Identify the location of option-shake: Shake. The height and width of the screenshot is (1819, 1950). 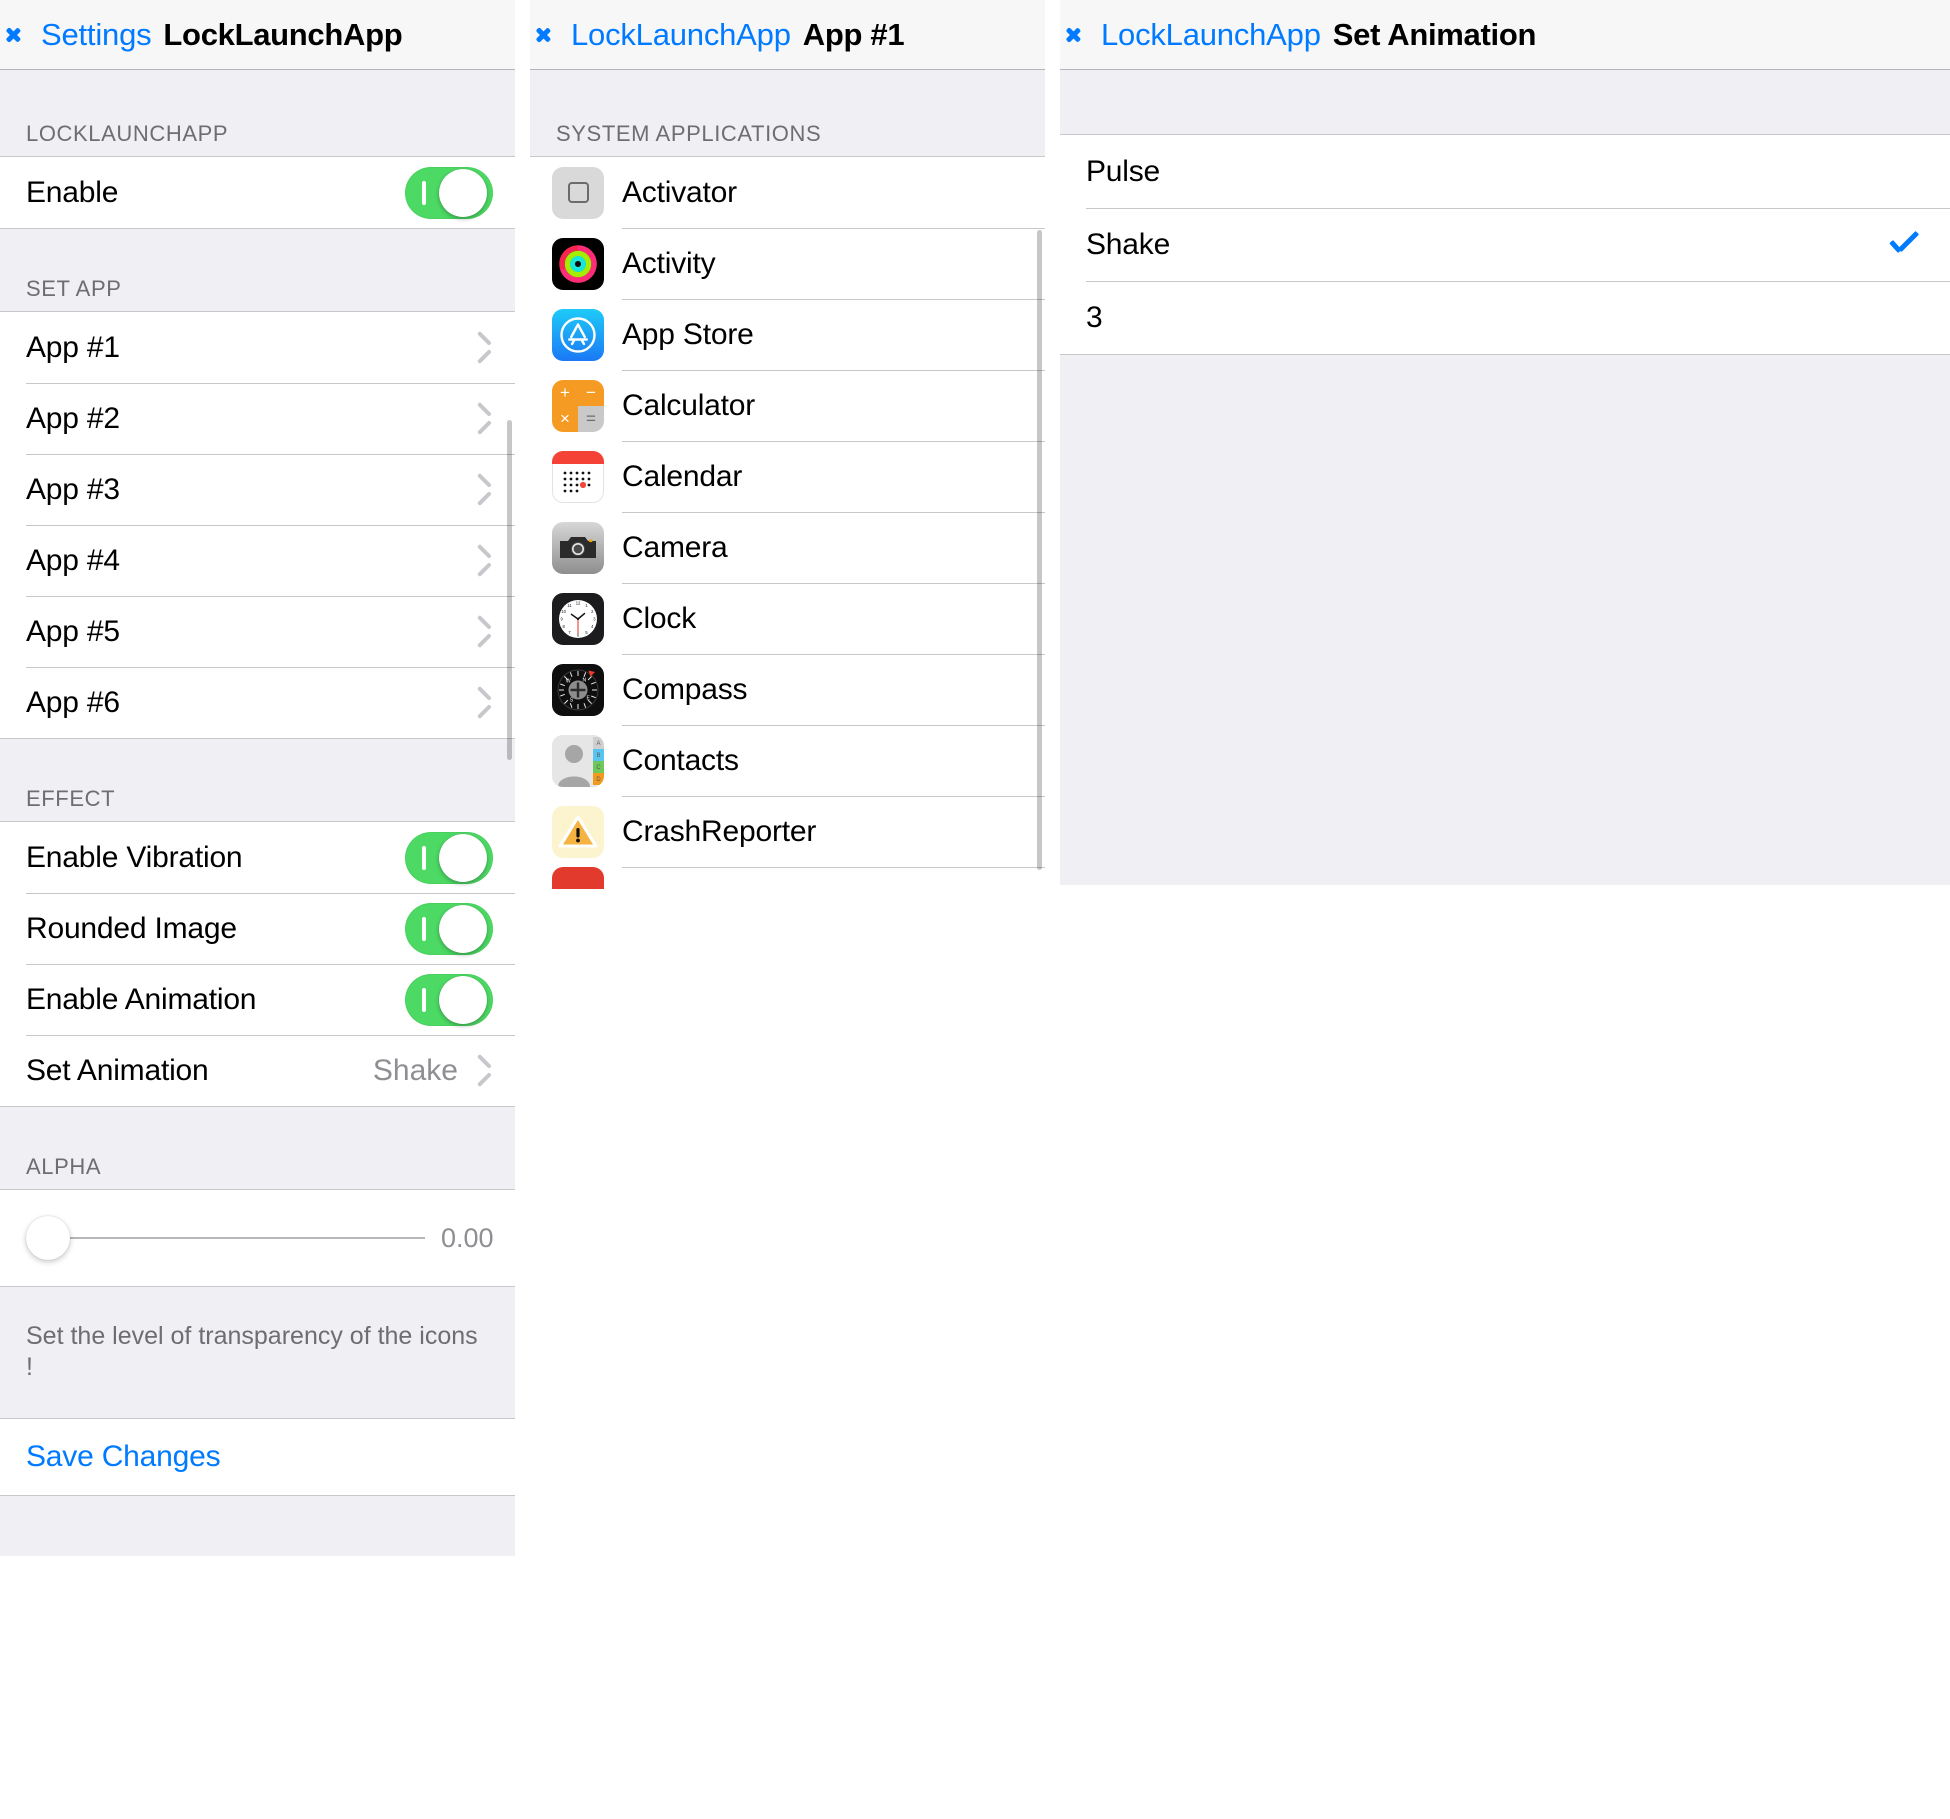
(1505, 244).